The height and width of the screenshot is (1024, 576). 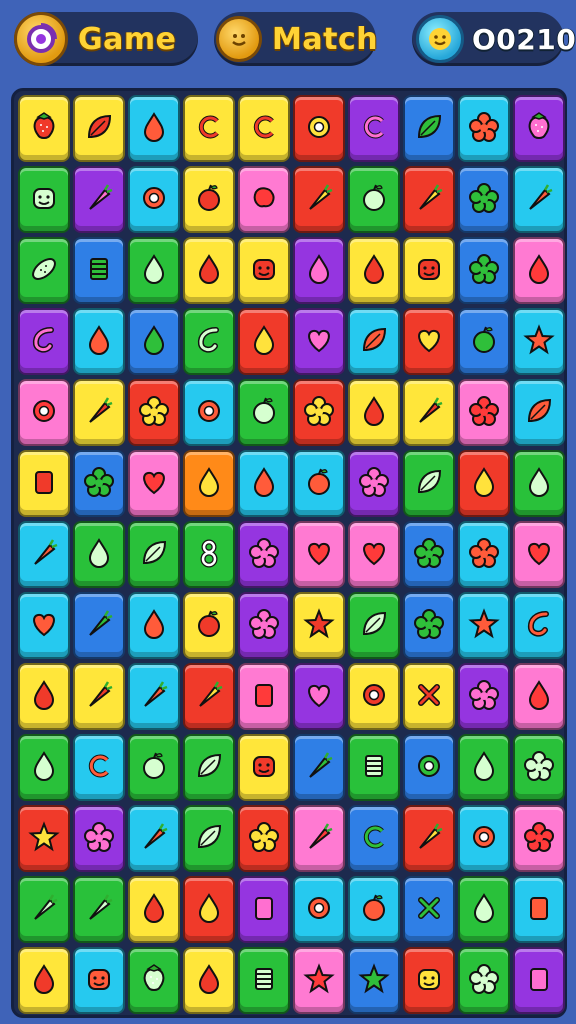 I want to click on tile-green-strawberry, so click(x=154, y=980).